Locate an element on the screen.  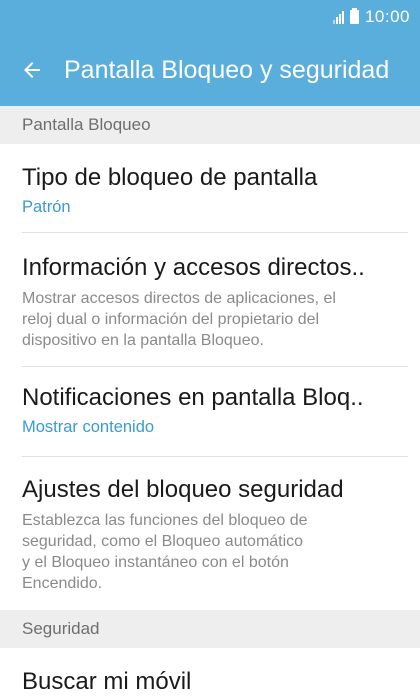
setting-title: Ajustes del bloqueo seguridad is located at coordinates (183, 489).